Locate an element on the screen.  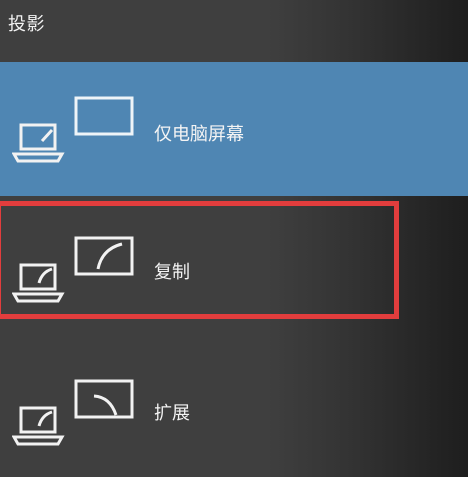
pc-screen-only-icon is located at coordinates (73, 132).